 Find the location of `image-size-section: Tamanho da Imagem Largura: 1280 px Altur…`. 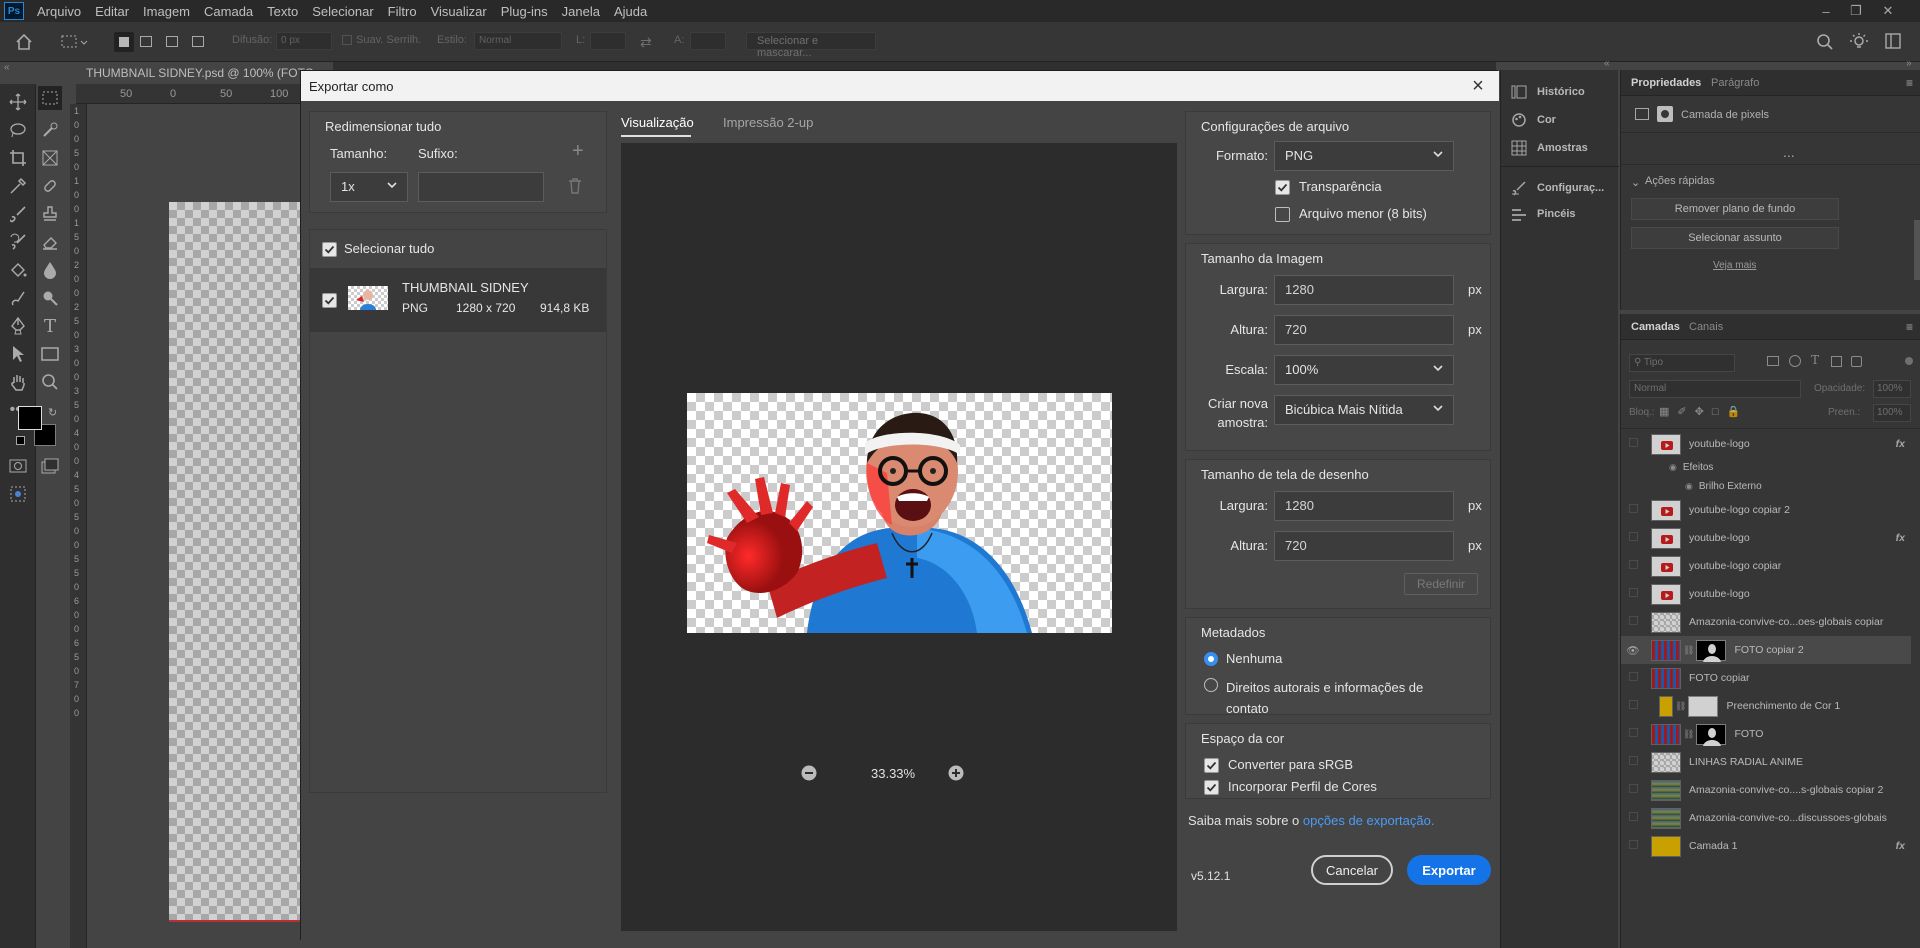

image-size-section: Tamanho da Imagem Largura: 1280 px Altur… is located at coordinates (1338, 347).